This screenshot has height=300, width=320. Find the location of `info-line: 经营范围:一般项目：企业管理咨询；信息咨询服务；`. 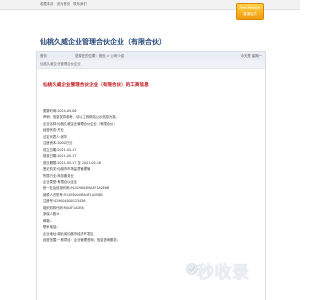

info-line: 经营范围:一般项目：企业管理咨询；信息咨询服务； is located at coordinates (81, 240).